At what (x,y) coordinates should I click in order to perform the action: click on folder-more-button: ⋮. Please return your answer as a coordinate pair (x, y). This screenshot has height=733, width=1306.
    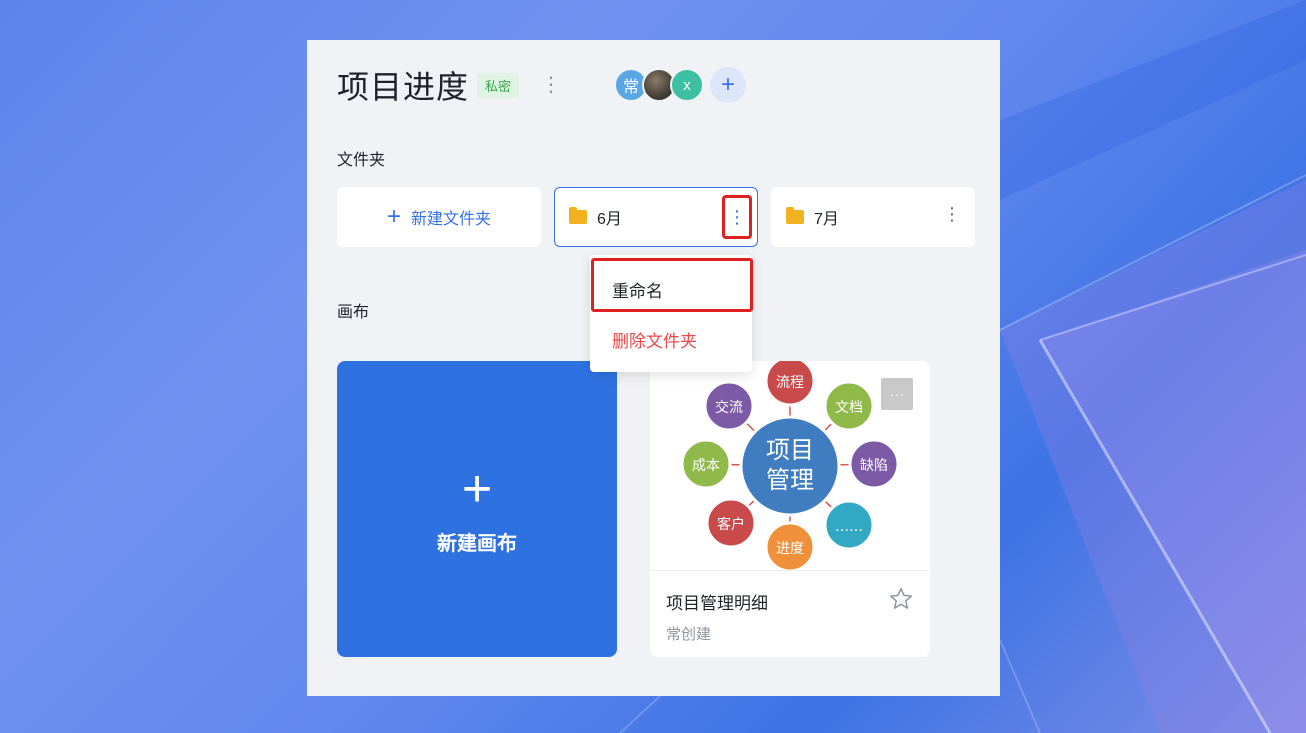
    Looking at the image, I should click on (737, 217).